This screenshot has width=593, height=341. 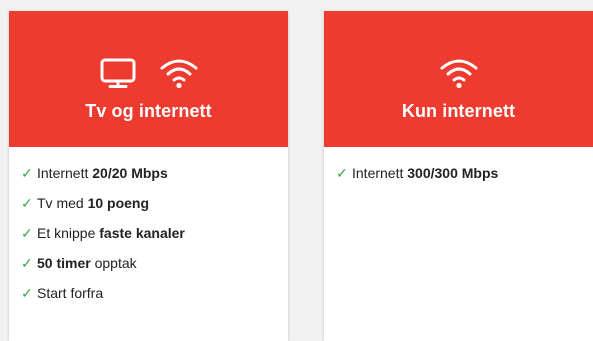 I want to click on feature-suffix: opptak, so click(x=113, y=263).